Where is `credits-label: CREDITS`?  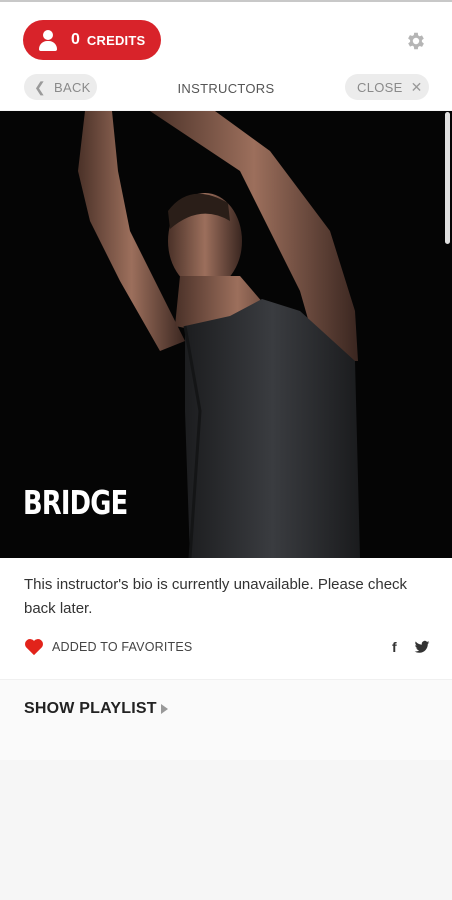 credits-label: CREDITS is located at coordinates (116, 40).